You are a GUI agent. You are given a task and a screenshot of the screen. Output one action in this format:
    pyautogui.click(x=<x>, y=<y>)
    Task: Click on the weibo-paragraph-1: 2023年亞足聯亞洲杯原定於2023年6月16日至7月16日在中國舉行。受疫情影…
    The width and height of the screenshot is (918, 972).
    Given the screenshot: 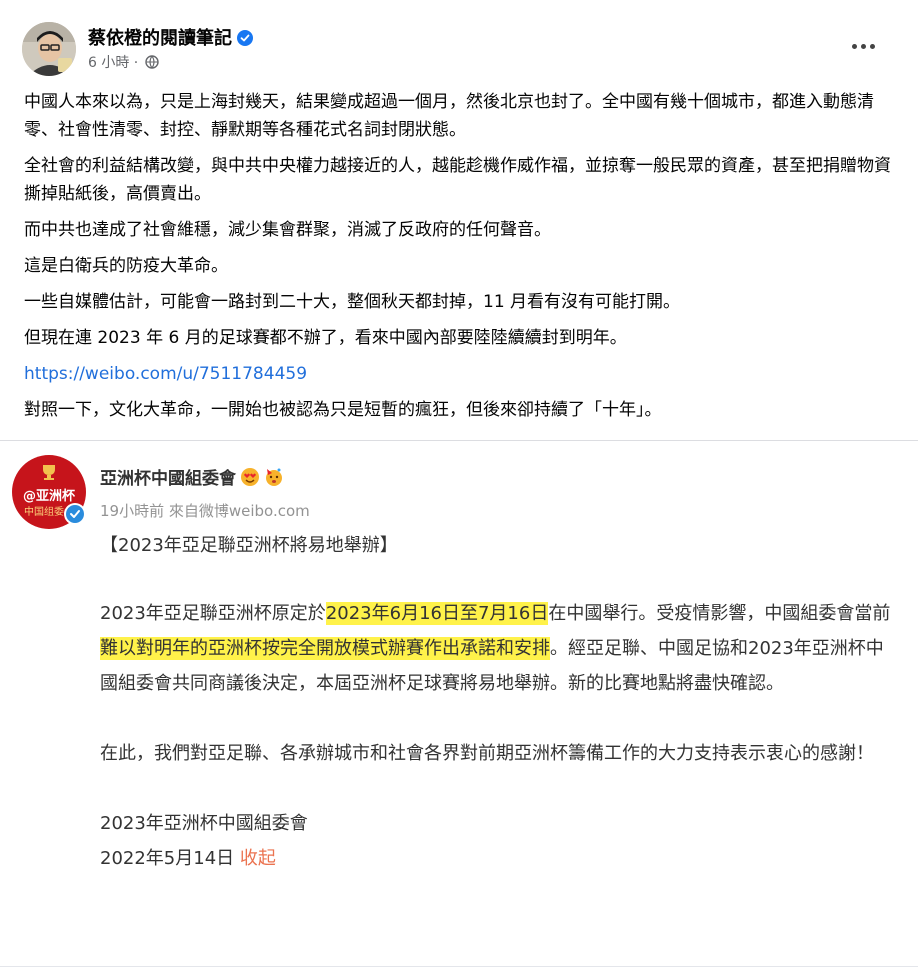 What is the action you would take?
    pyautogui.click(x=498, y=648)
    